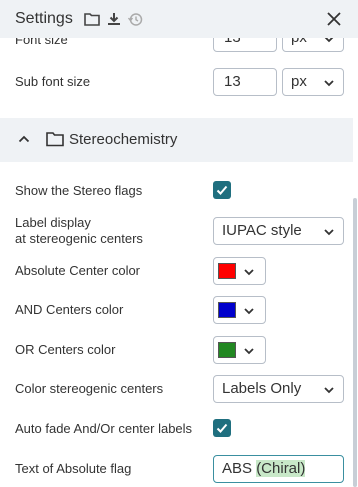 The height and width of the screenshot is (487, 358). What do you see at coordinates (44, 18) in the screenshot?
I see `settings-title: Settings` at bounding box center [44, 18].